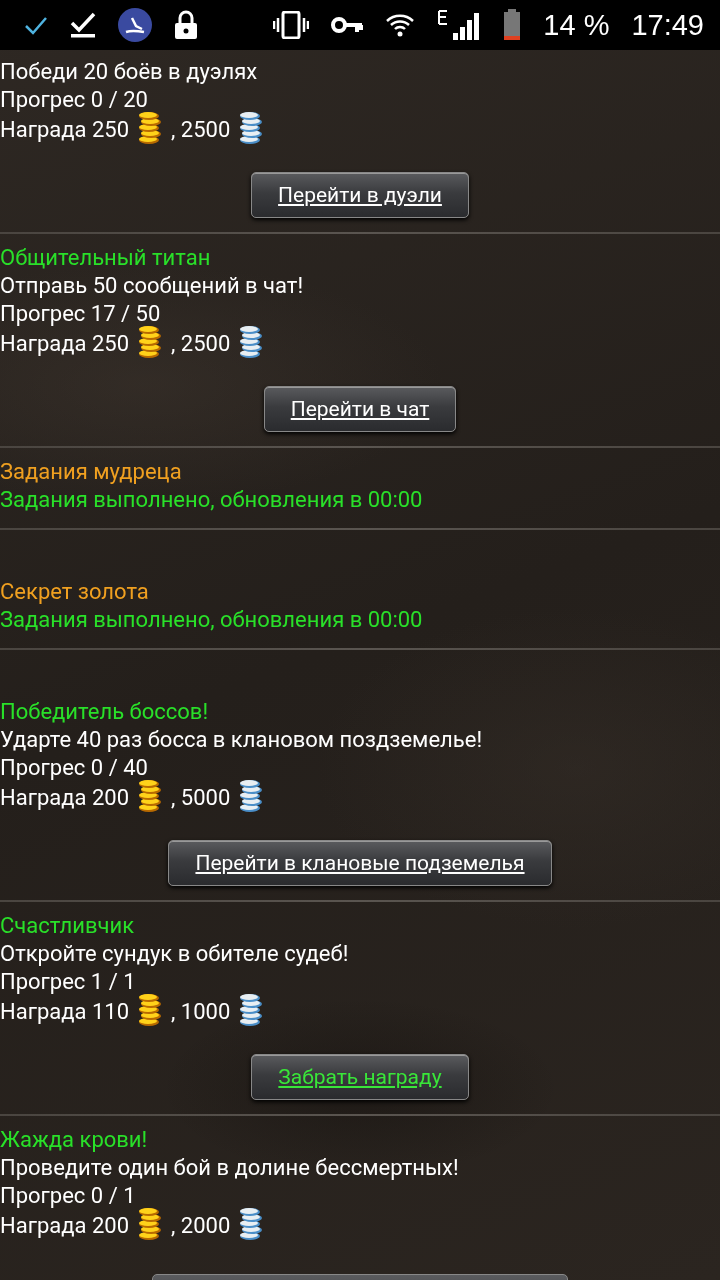  Describe the element at coordinates (74, 1140) in the screenshot. I see `quest-title: Жажда крови!` at that location.